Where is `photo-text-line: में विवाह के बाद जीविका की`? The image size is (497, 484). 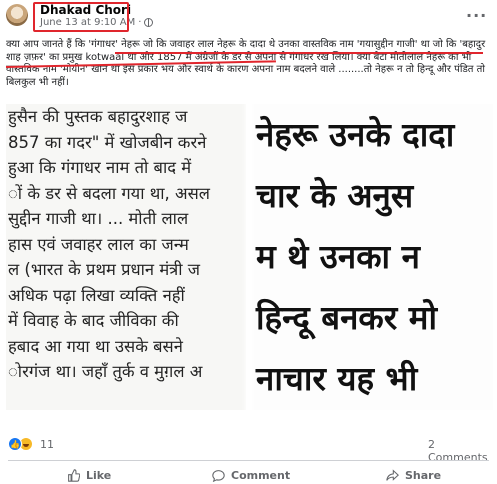 photo-text-line: में विवाह के बाद जीविका की is located at coordinates (93, 320).